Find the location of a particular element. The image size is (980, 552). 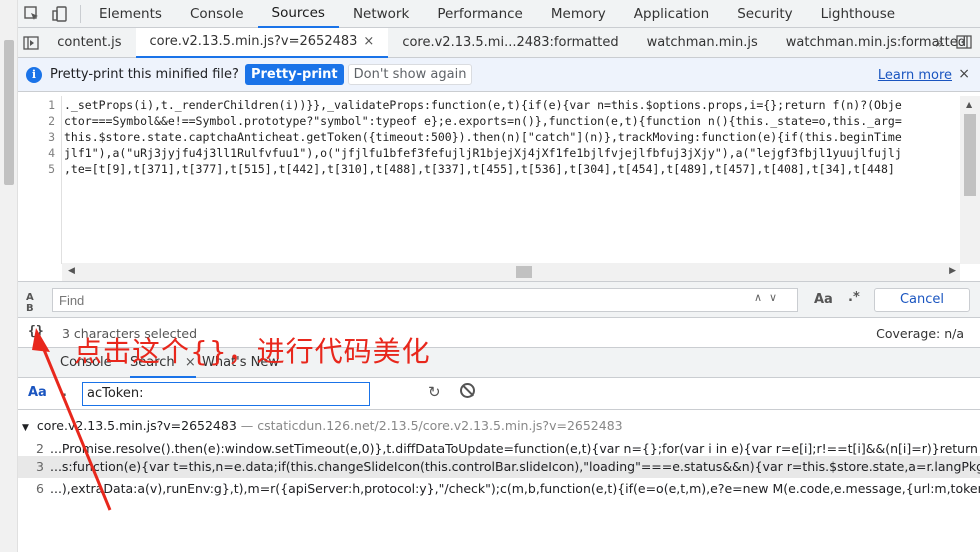

line-number: 4 is located at coordinates (51, 153).